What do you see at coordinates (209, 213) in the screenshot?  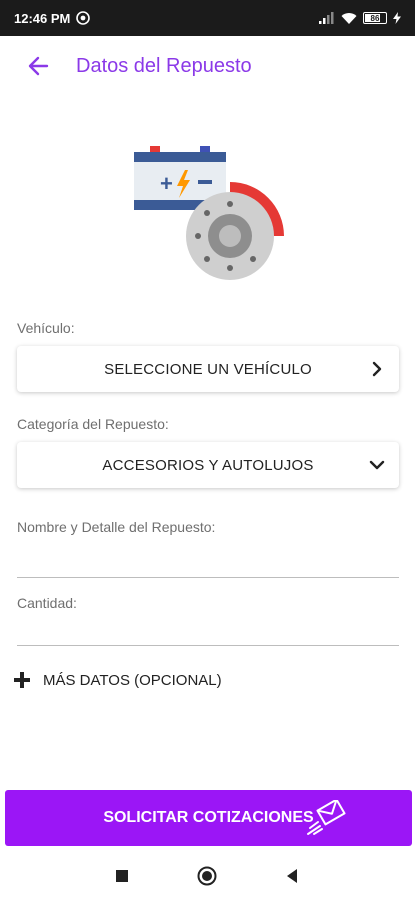 I see `battery-and-brake-disc-illustration: +` at bounding box center [209, 213].